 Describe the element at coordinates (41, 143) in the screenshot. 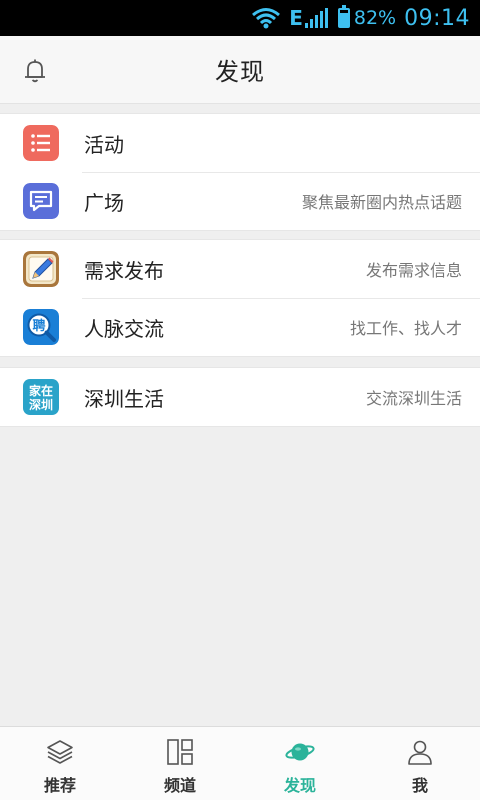

I see `activity-list-icon` at that location.